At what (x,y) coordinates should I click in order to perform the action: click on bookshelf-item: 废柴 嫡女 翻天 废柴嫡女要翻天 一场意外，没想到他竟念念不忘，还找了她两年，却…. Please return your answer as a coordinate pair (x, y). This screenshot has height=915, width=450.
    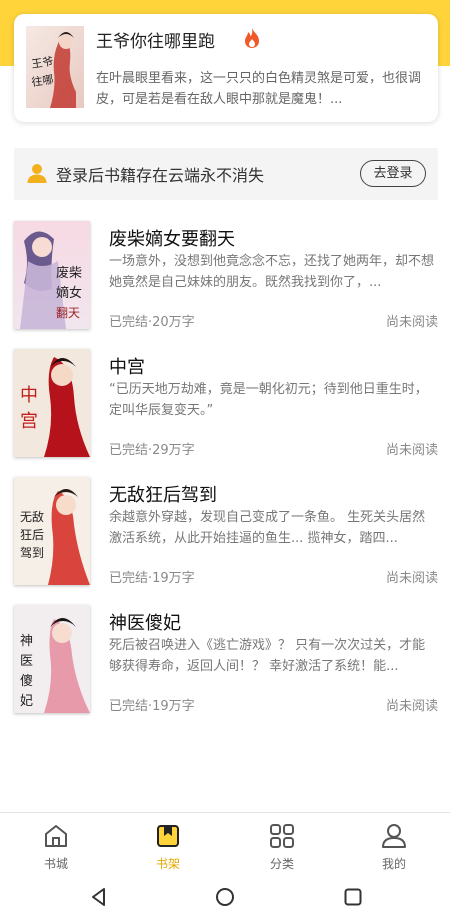
    Looking at the image, I should click on (226, 276).